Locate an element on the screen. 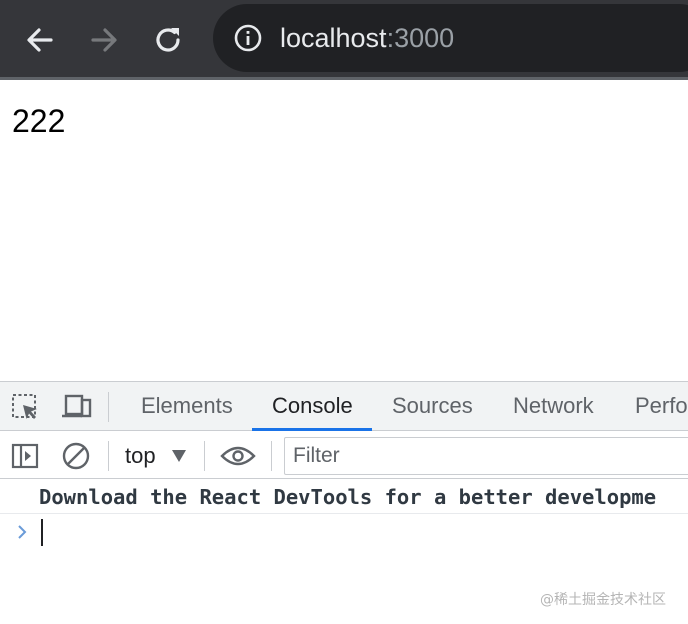 Image resolution: width=688 pixels, height=624 pixels. arrow-right-icon is located at coordinates (104, 40).